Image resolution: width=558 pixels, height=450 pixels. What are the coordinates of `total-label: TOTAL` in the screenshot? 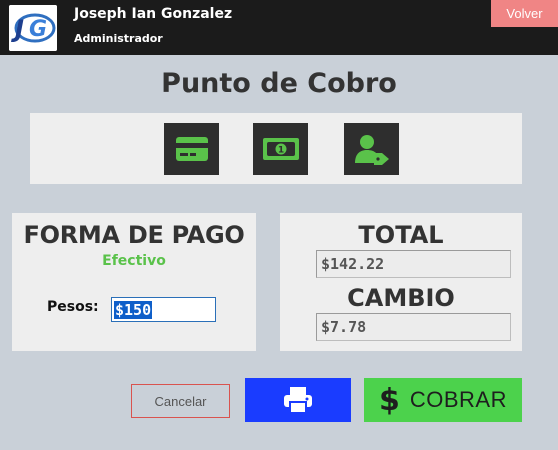 It's located at (401, 235).